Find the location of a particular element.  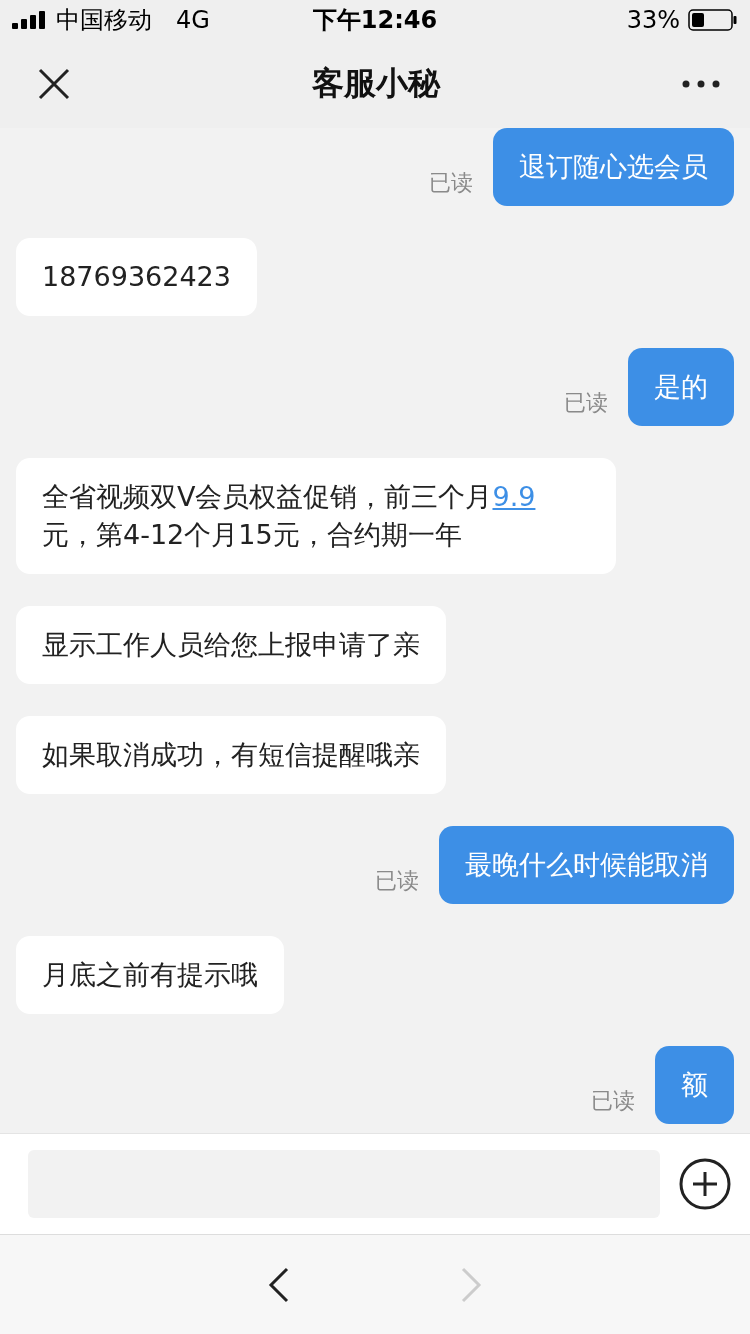

received-message: 全省视频双V会员权益促销，前三个月 9.9 元，第4-12个月15元，合约期一年 is located at coordinates (316, 516).